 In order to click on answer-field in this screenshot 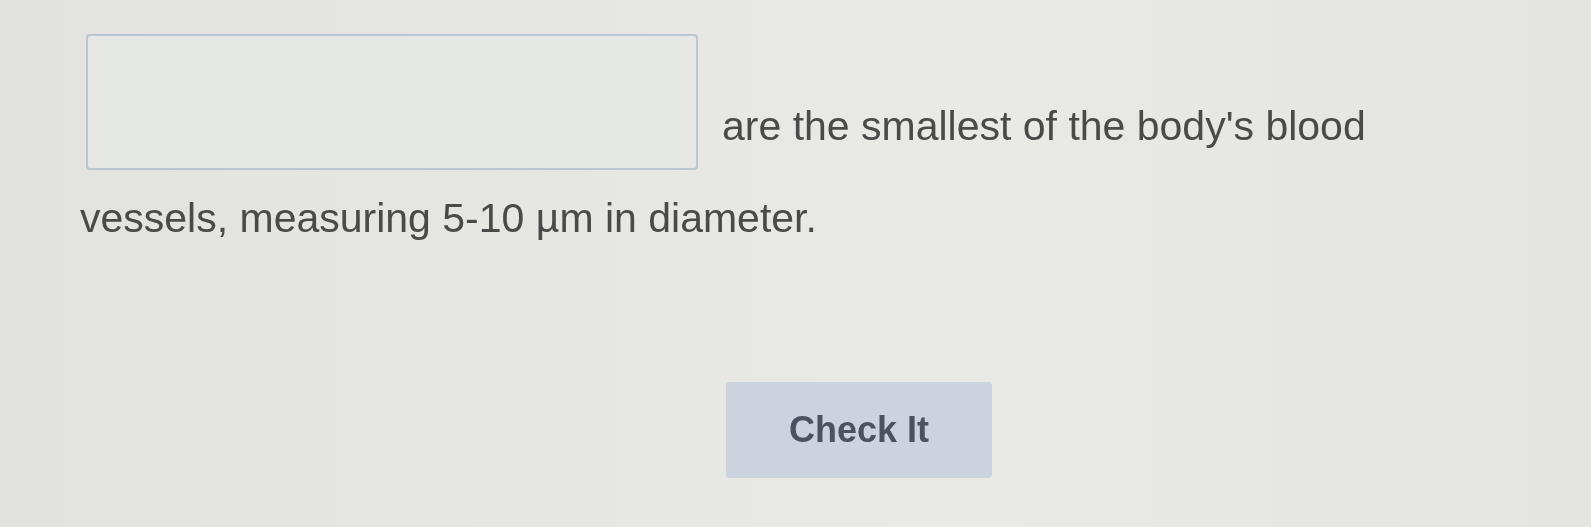, I will do `click(392, 102)`.